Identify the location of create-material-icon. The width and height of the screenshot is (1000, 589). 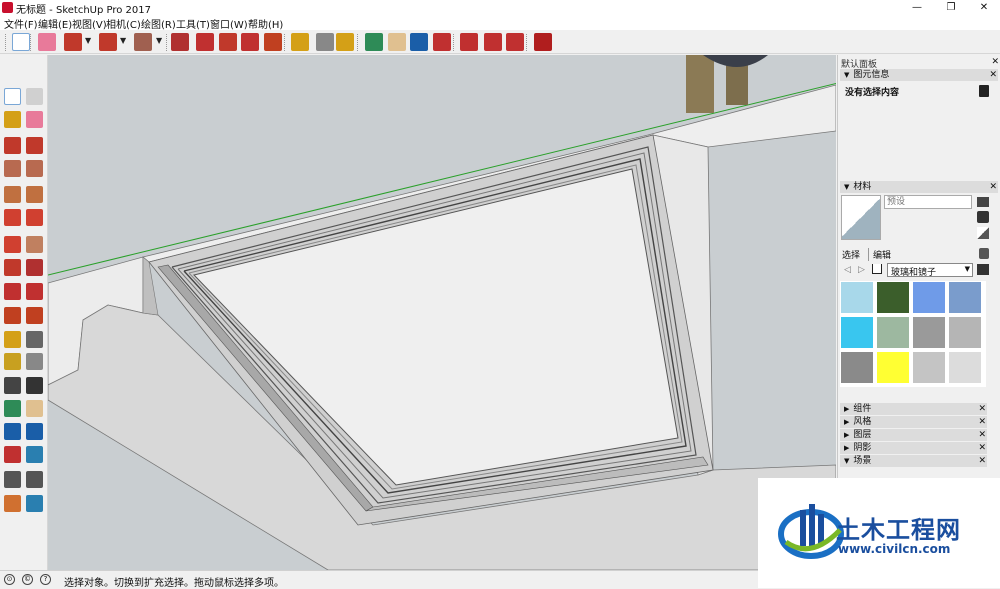
(983, 217).